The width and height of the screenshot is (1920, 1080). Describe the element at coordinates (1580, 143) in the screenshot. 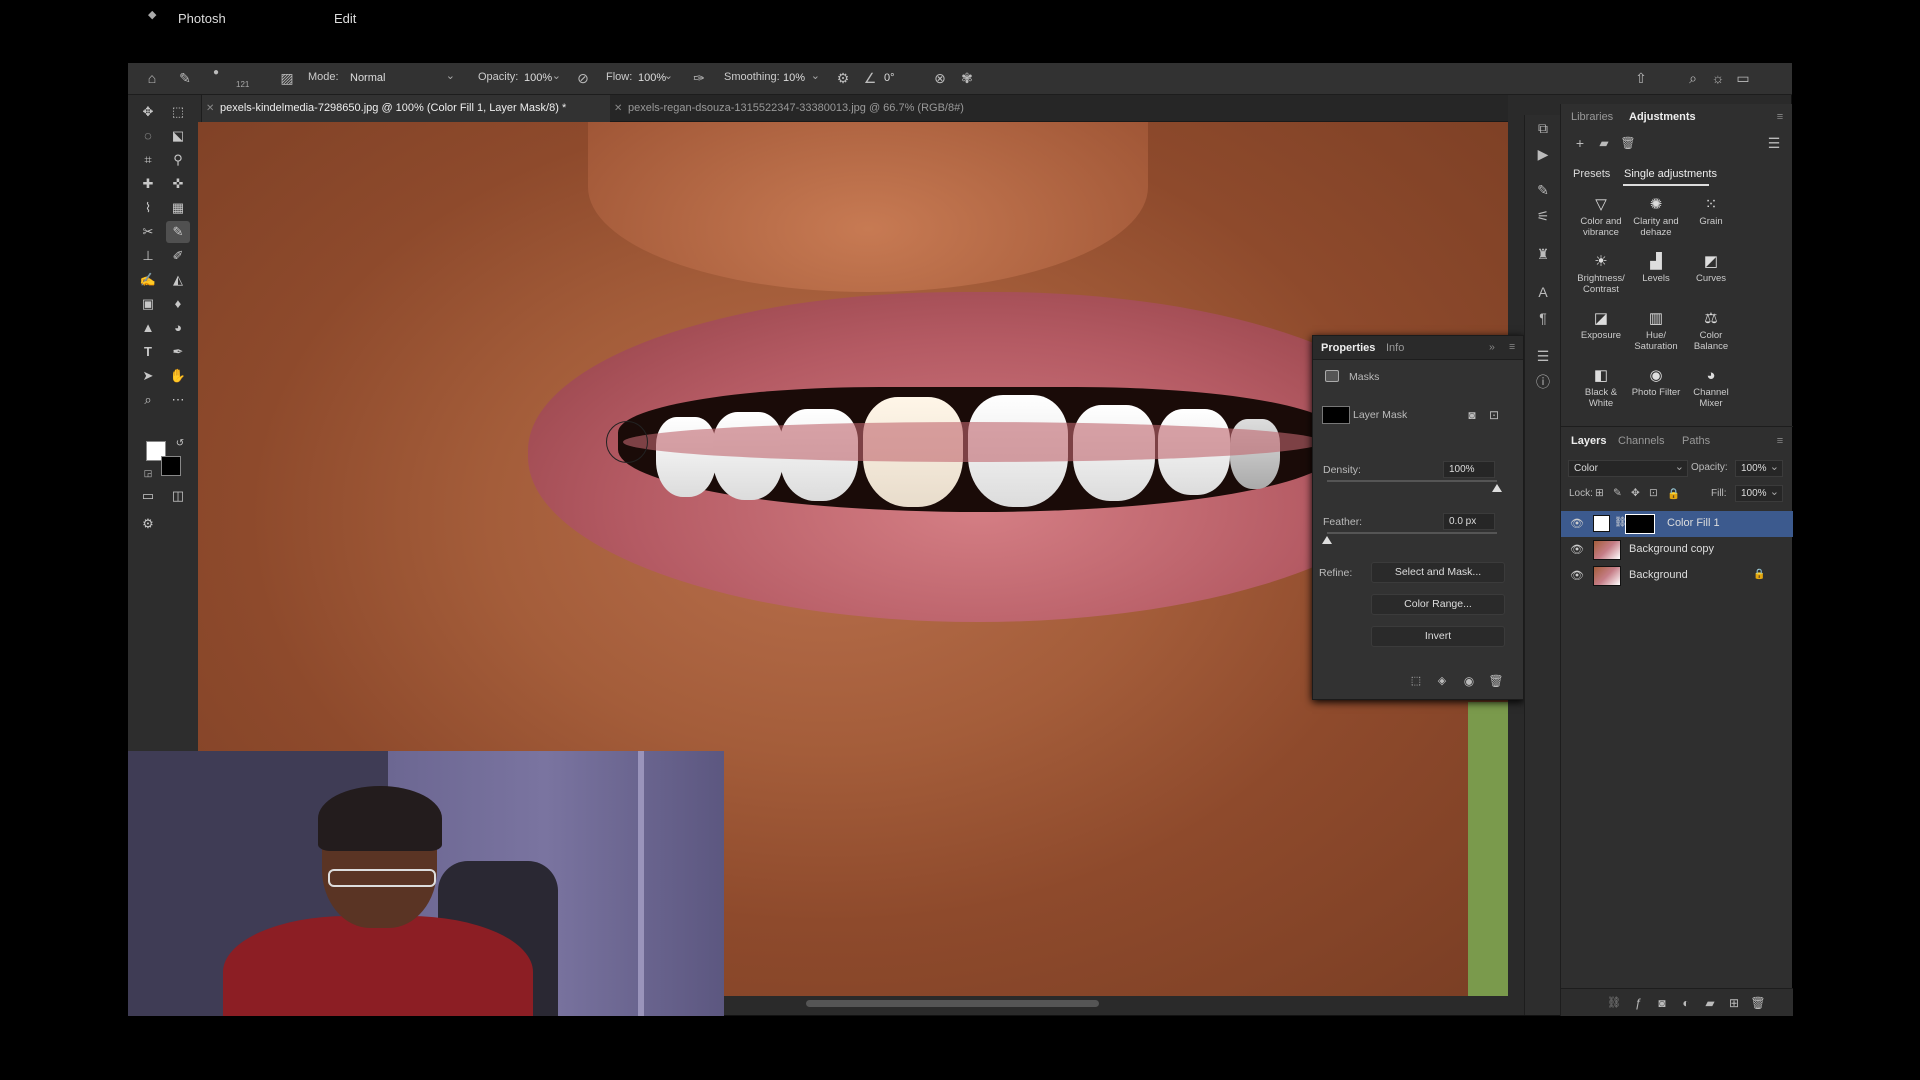

I see `add-preset-icon: +` at that location.